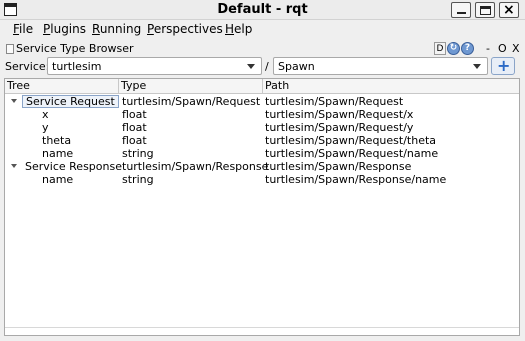  Describe the element at coordinates (45, 127) in the screenshot. I see `tree-row-name: y` at that location.